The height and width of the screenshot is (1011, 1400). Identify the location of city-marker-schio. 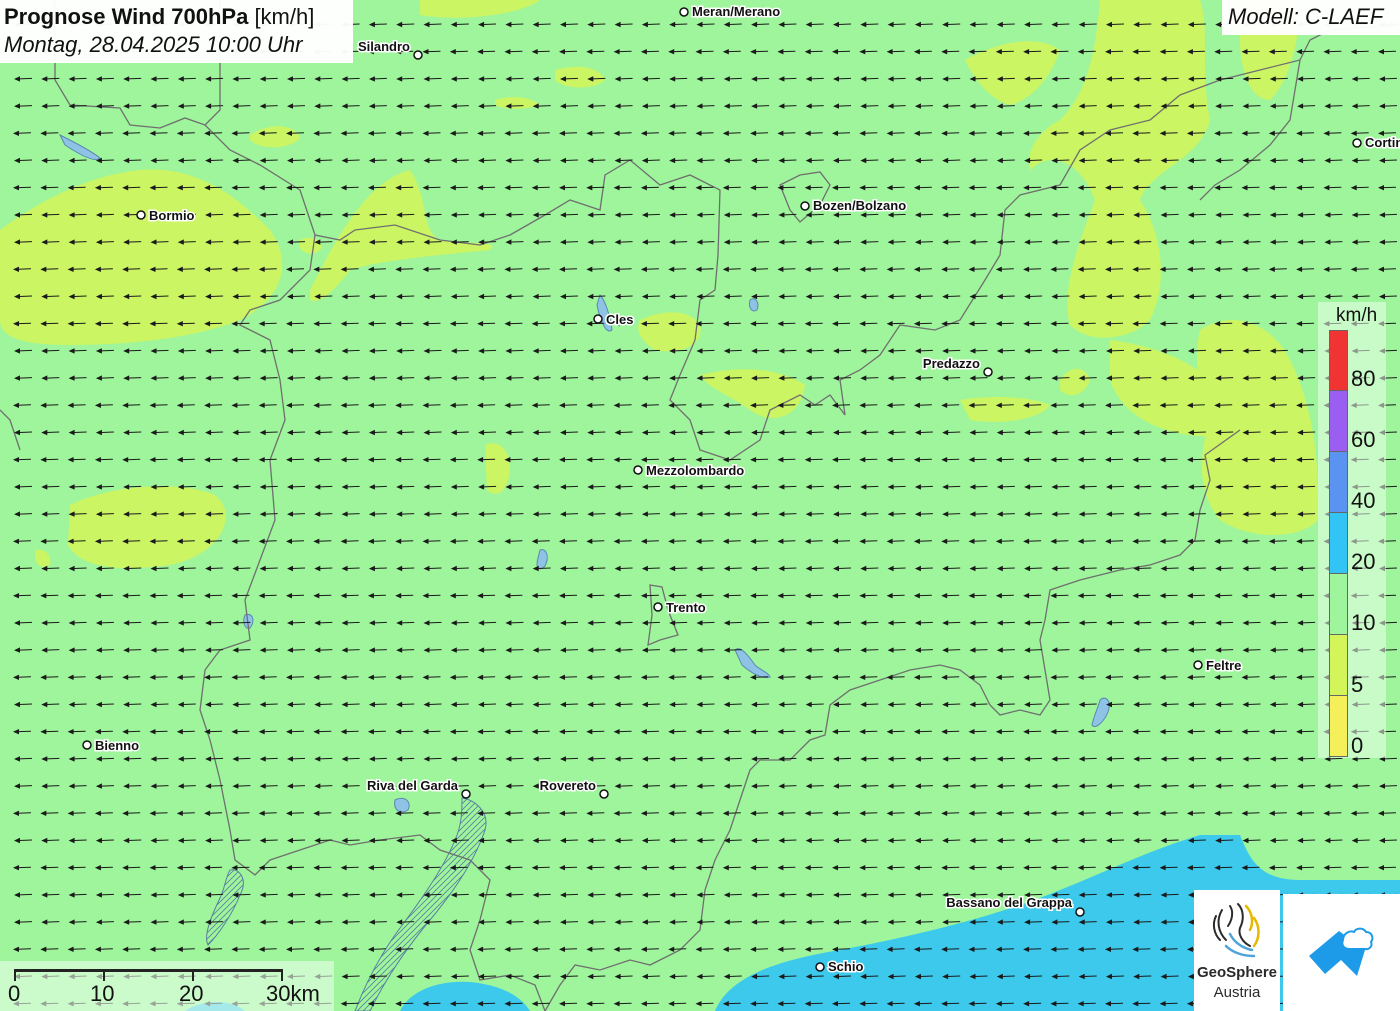
(820, 967).